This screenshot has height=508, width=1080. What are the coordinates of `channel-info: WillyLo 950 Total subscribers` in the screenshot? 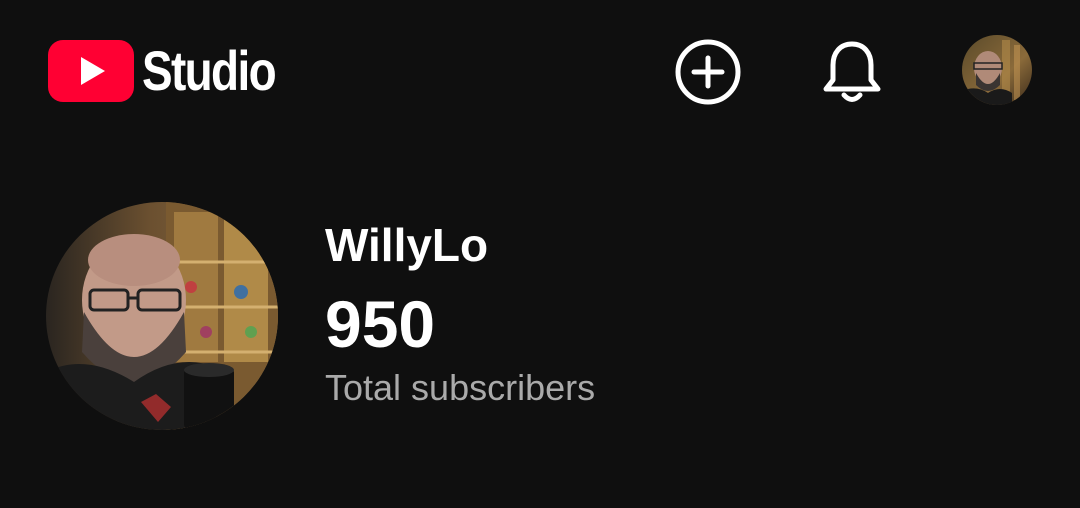 It's located at (460, 310).